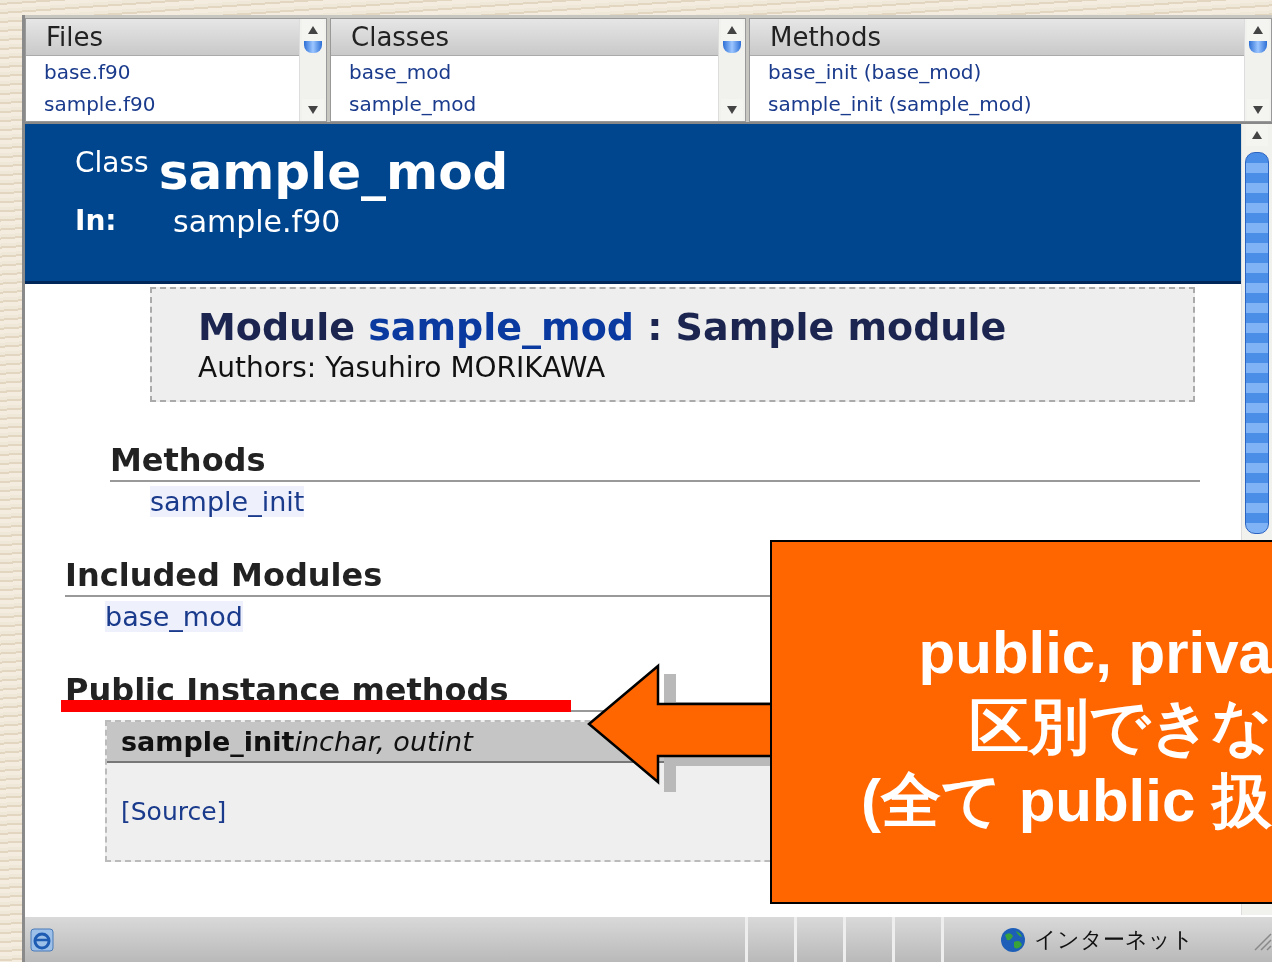 The width and height of the screenshot is (1272, 962). Describe the element at coordinates (533, 72) in the screenshot. I see `frame-link: base_mod` at that location.